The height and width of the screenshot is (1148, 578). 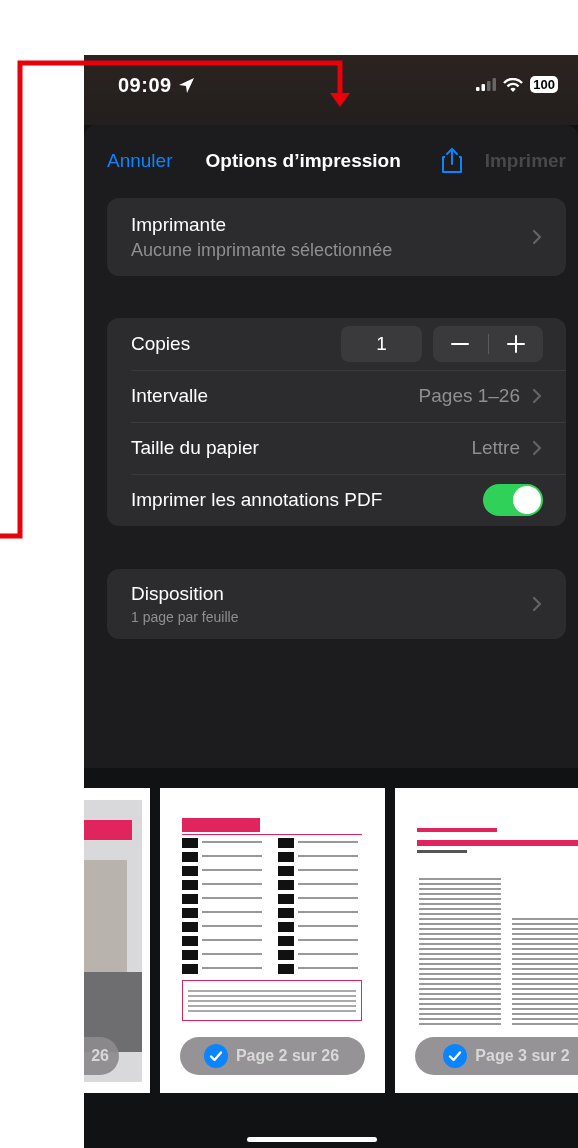 What do you see at coordinates (262, 250) in the screenshot?
I see `row-value: Aucune imprimante sélectionnée` at bounding box center [262, 250].